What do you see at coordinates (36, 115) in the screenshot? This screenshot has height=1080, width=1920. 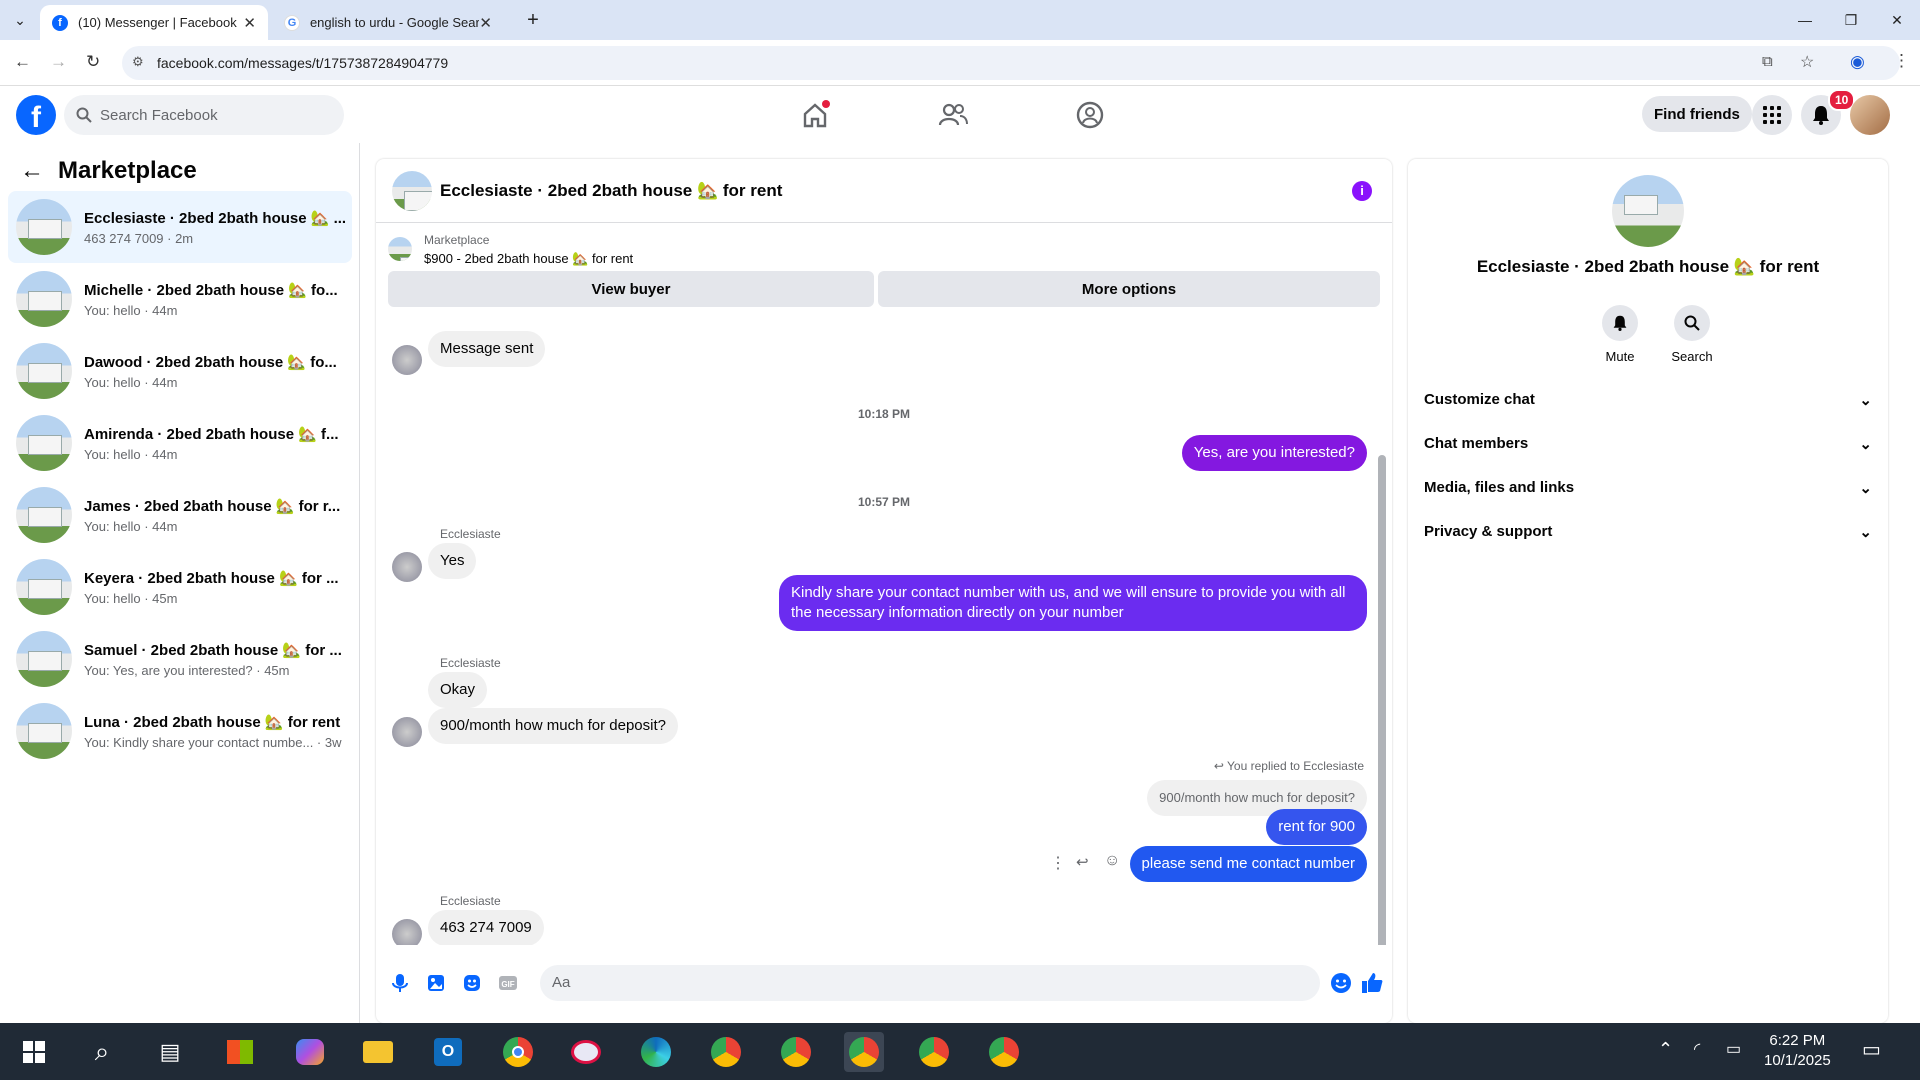 I see `facebook-logo: f` at bounding box center [36, 115].